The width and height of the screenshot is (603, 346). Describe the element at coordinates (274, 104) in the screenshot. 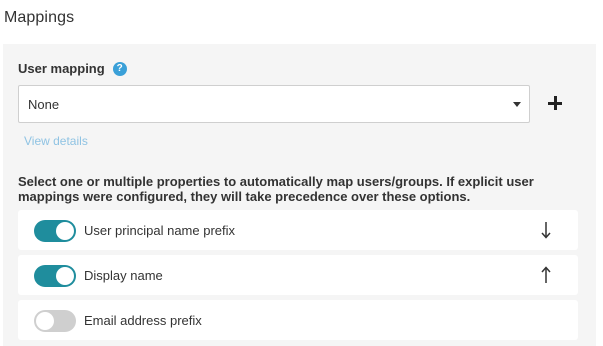

I see `user-mapping-select: None` at that location.